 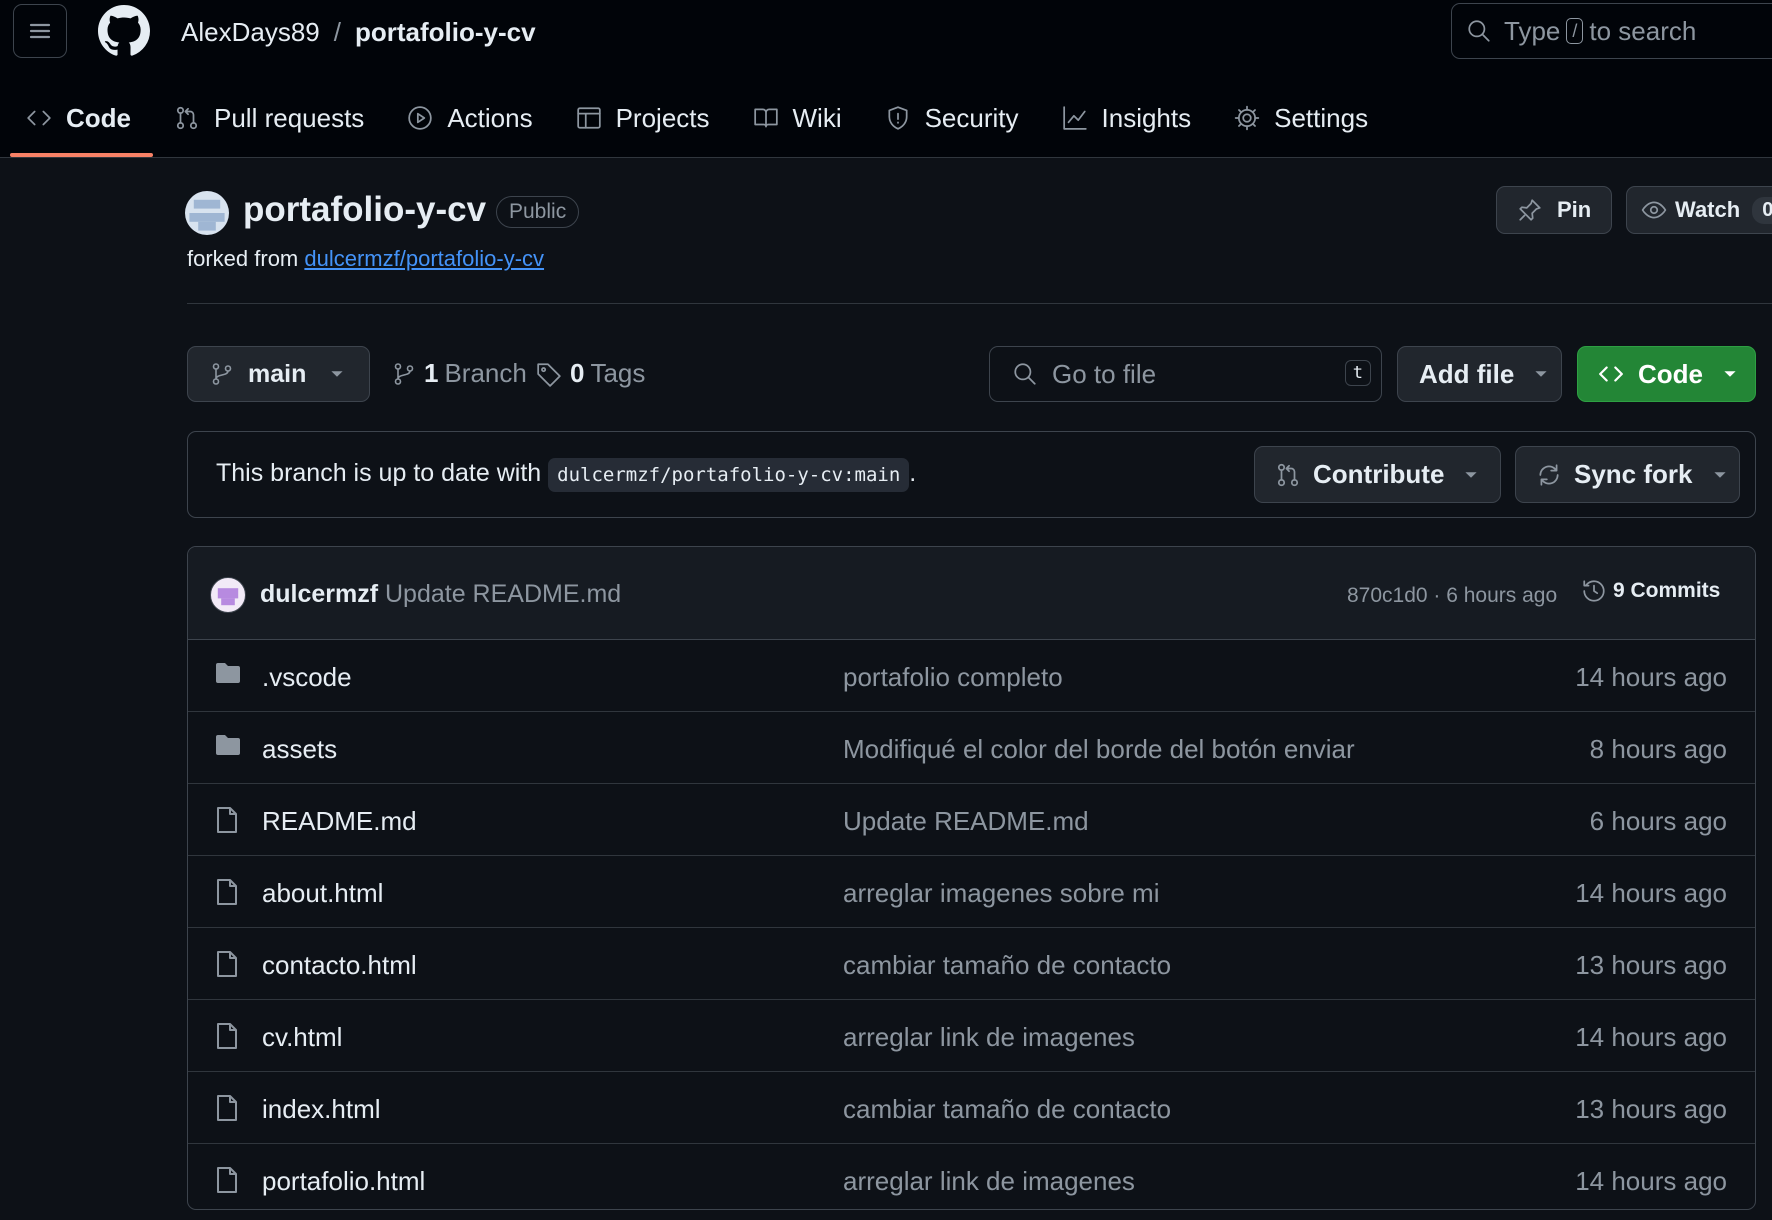 What do you see at coordinates (424, 258) in the screenshot?
I see `forked-source-link: dulcermzf/portafolio-y-cv` at bounding box center [424, 258].